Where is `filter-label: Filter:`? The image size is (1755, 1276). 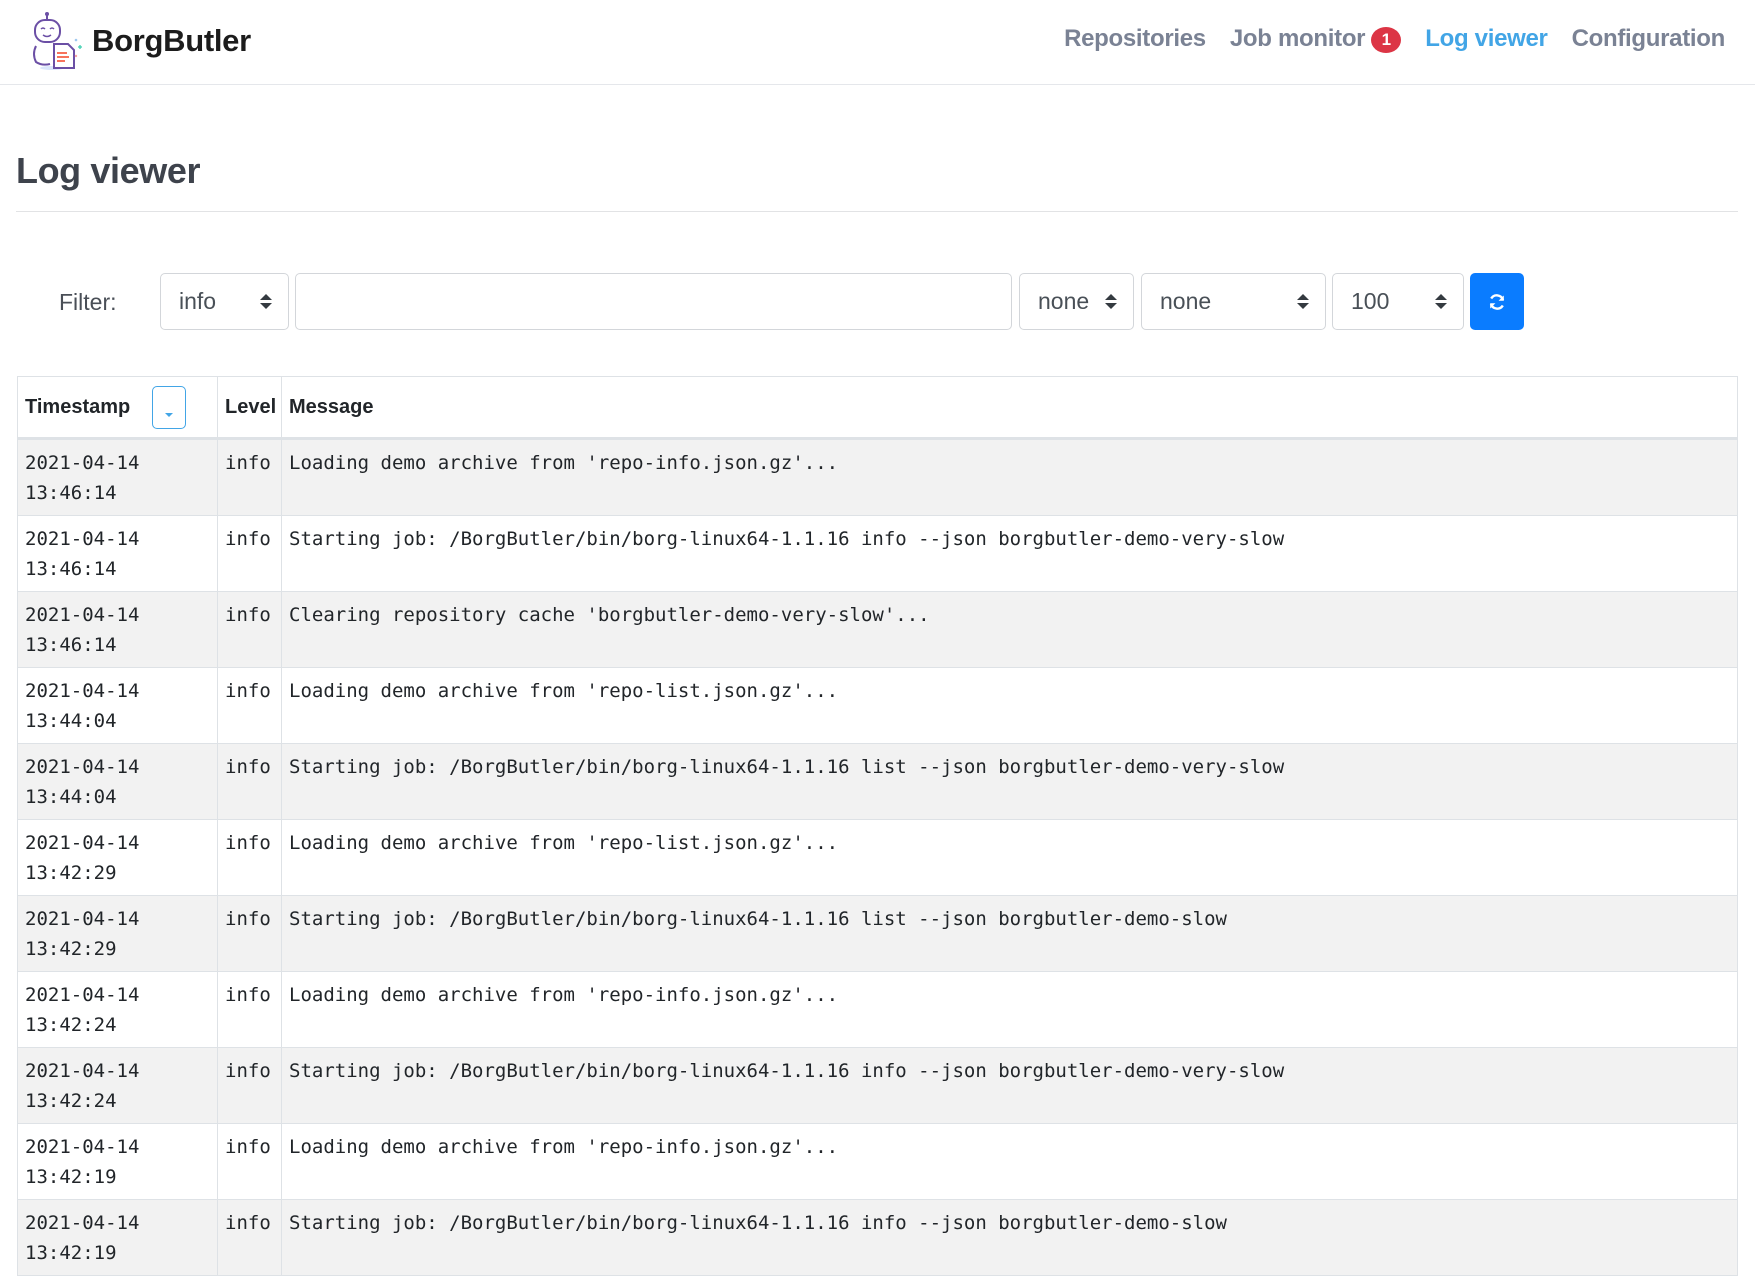
filter-label: Filter: is located at coordinates (88, 302).